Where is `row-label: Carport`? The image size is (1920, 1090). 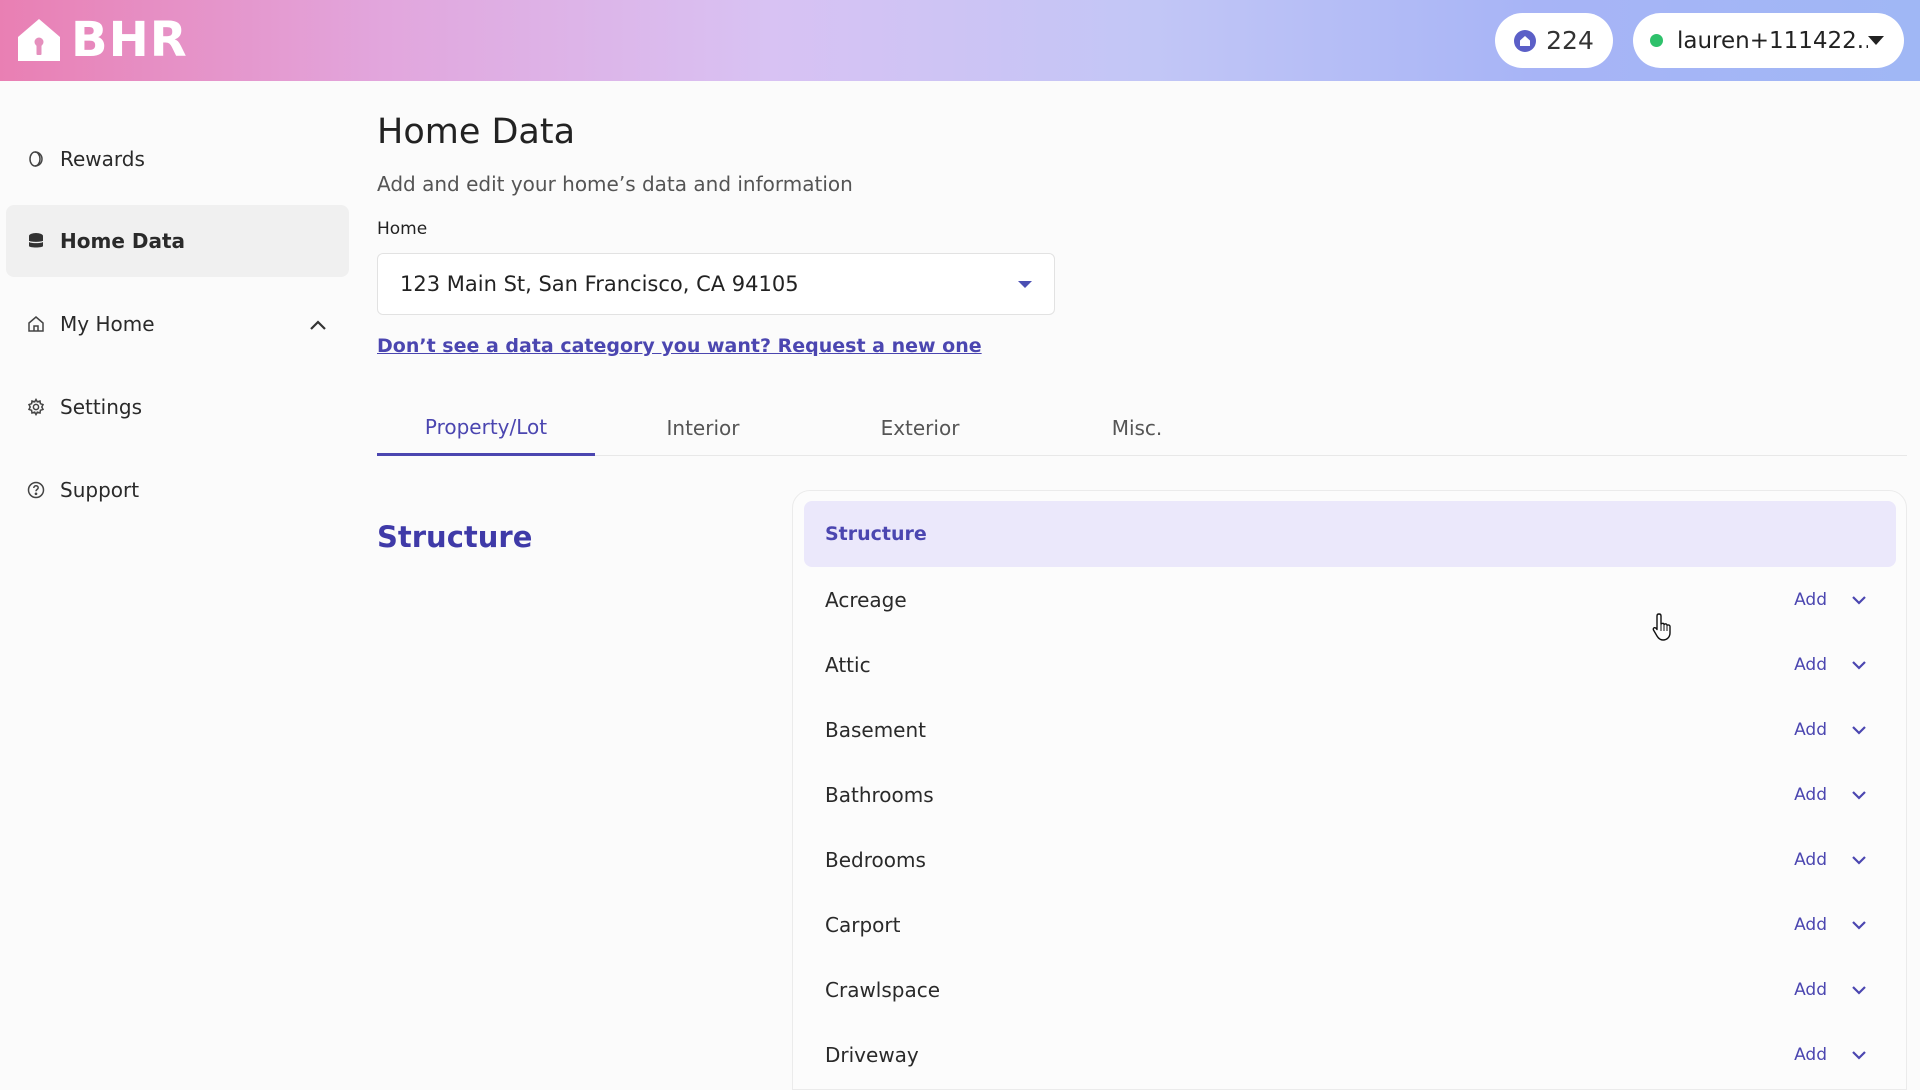
row-label: Carport is located at coordinates (863, 924).